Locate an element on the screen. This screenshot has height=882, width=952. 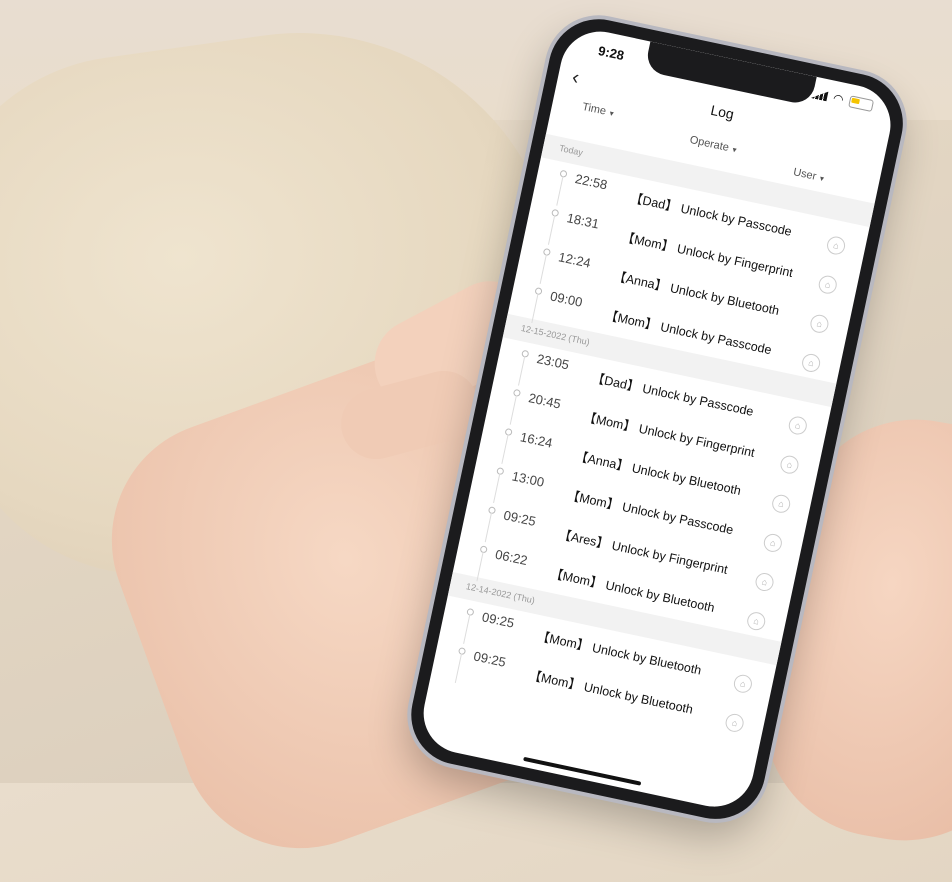
log-entry-time: 12:24 is located at coordinates (575, 260).